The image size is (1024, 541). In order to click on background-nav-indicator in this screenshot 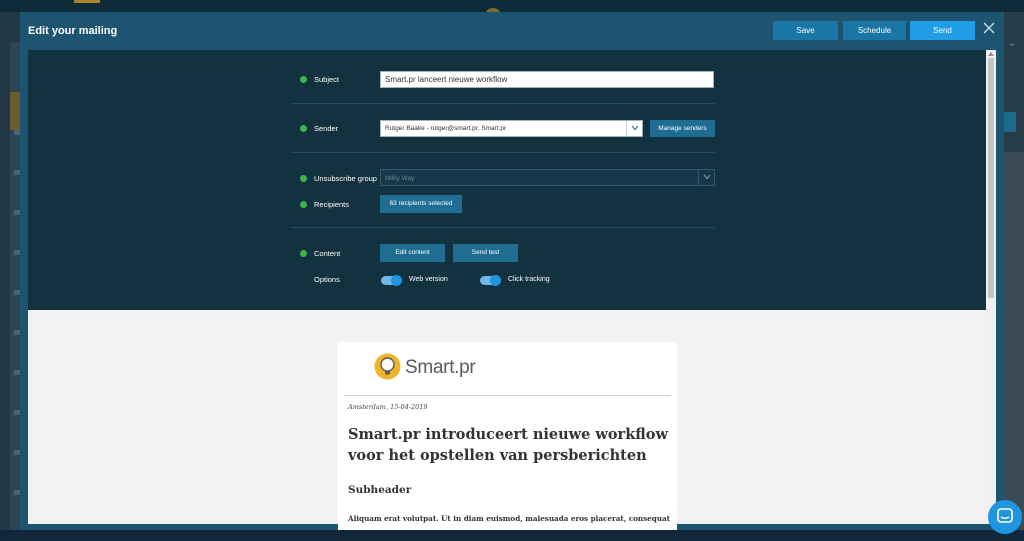, I will do `click(87, 1)`.